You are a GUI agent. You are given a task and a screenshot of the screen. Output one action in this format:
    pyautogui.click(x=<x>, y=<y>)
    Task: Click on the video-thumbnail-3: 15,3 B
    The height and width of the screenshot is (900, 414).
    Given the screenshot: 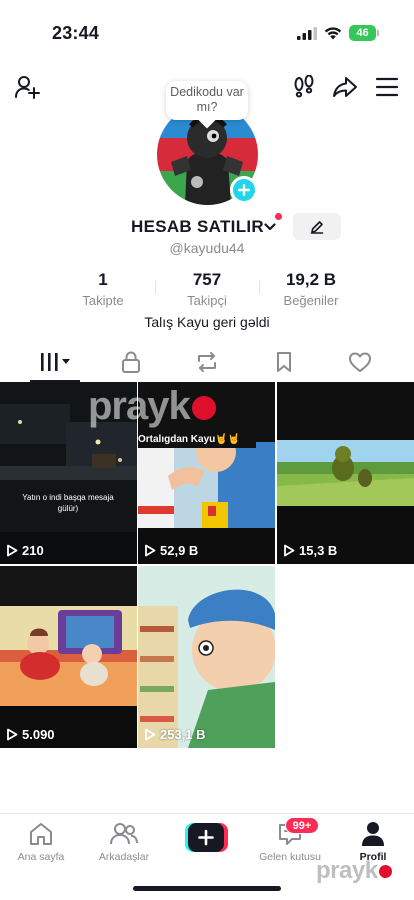 What is the action you would take?
    pyautogui.click(x=345, y=473)
    